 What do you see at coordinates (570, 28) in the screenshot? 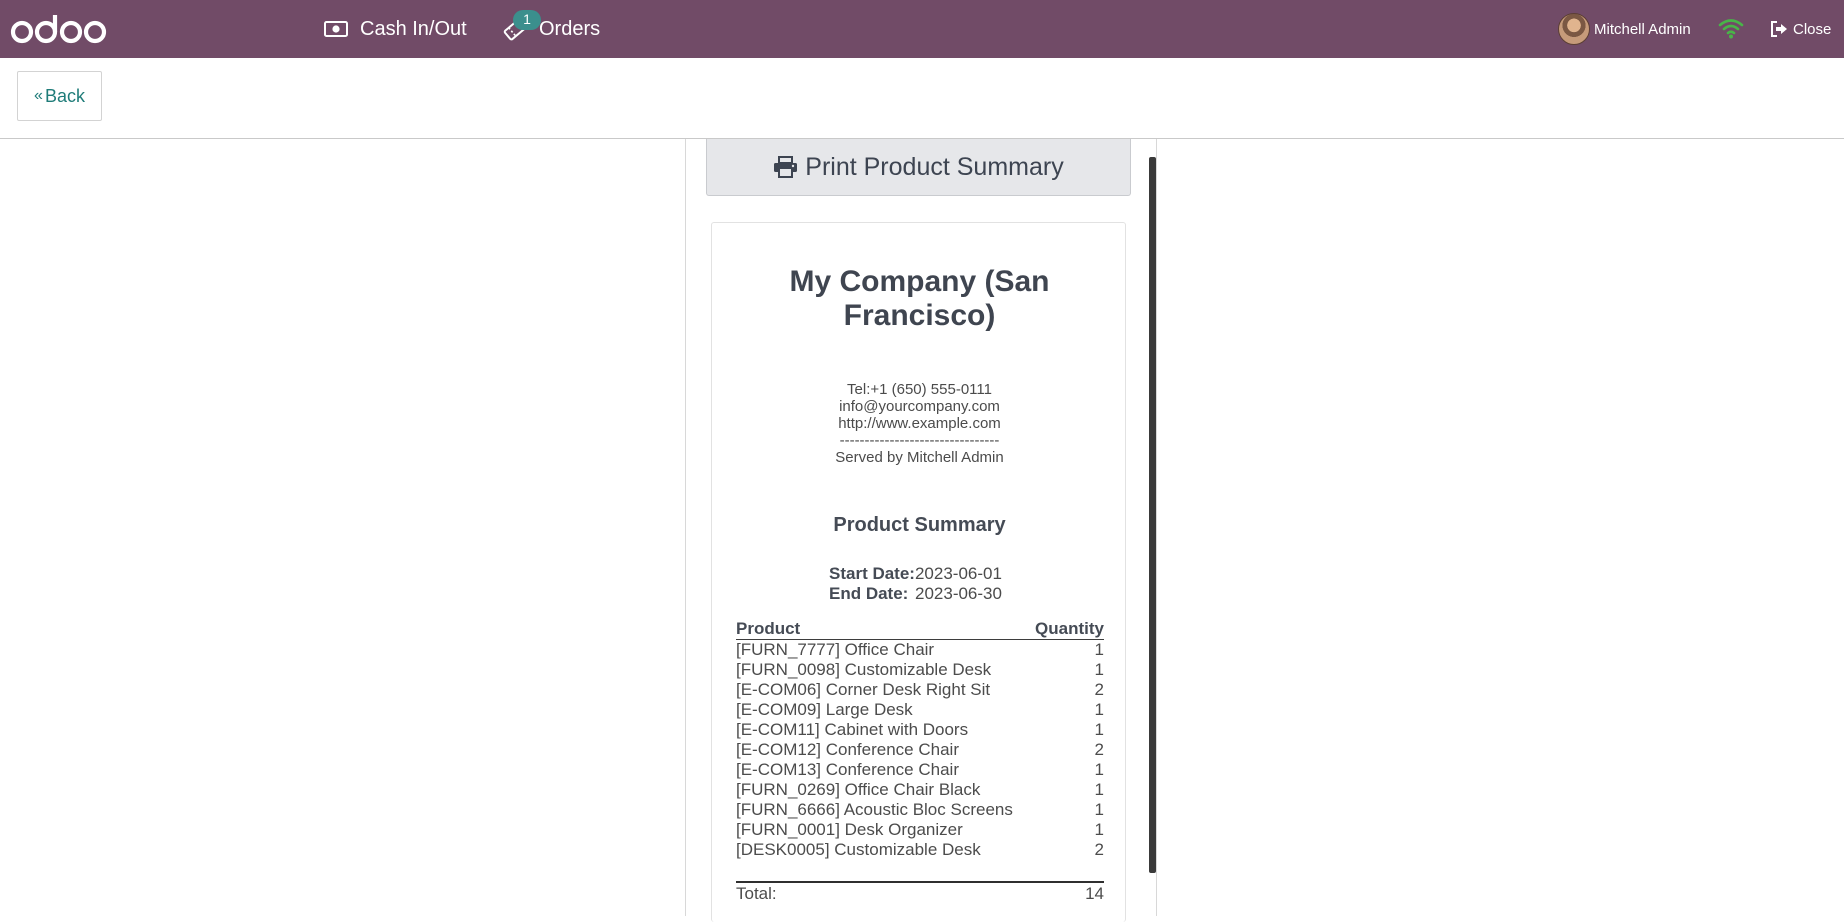
I see `orders-label: Orders` at bounding box center [570, 28].